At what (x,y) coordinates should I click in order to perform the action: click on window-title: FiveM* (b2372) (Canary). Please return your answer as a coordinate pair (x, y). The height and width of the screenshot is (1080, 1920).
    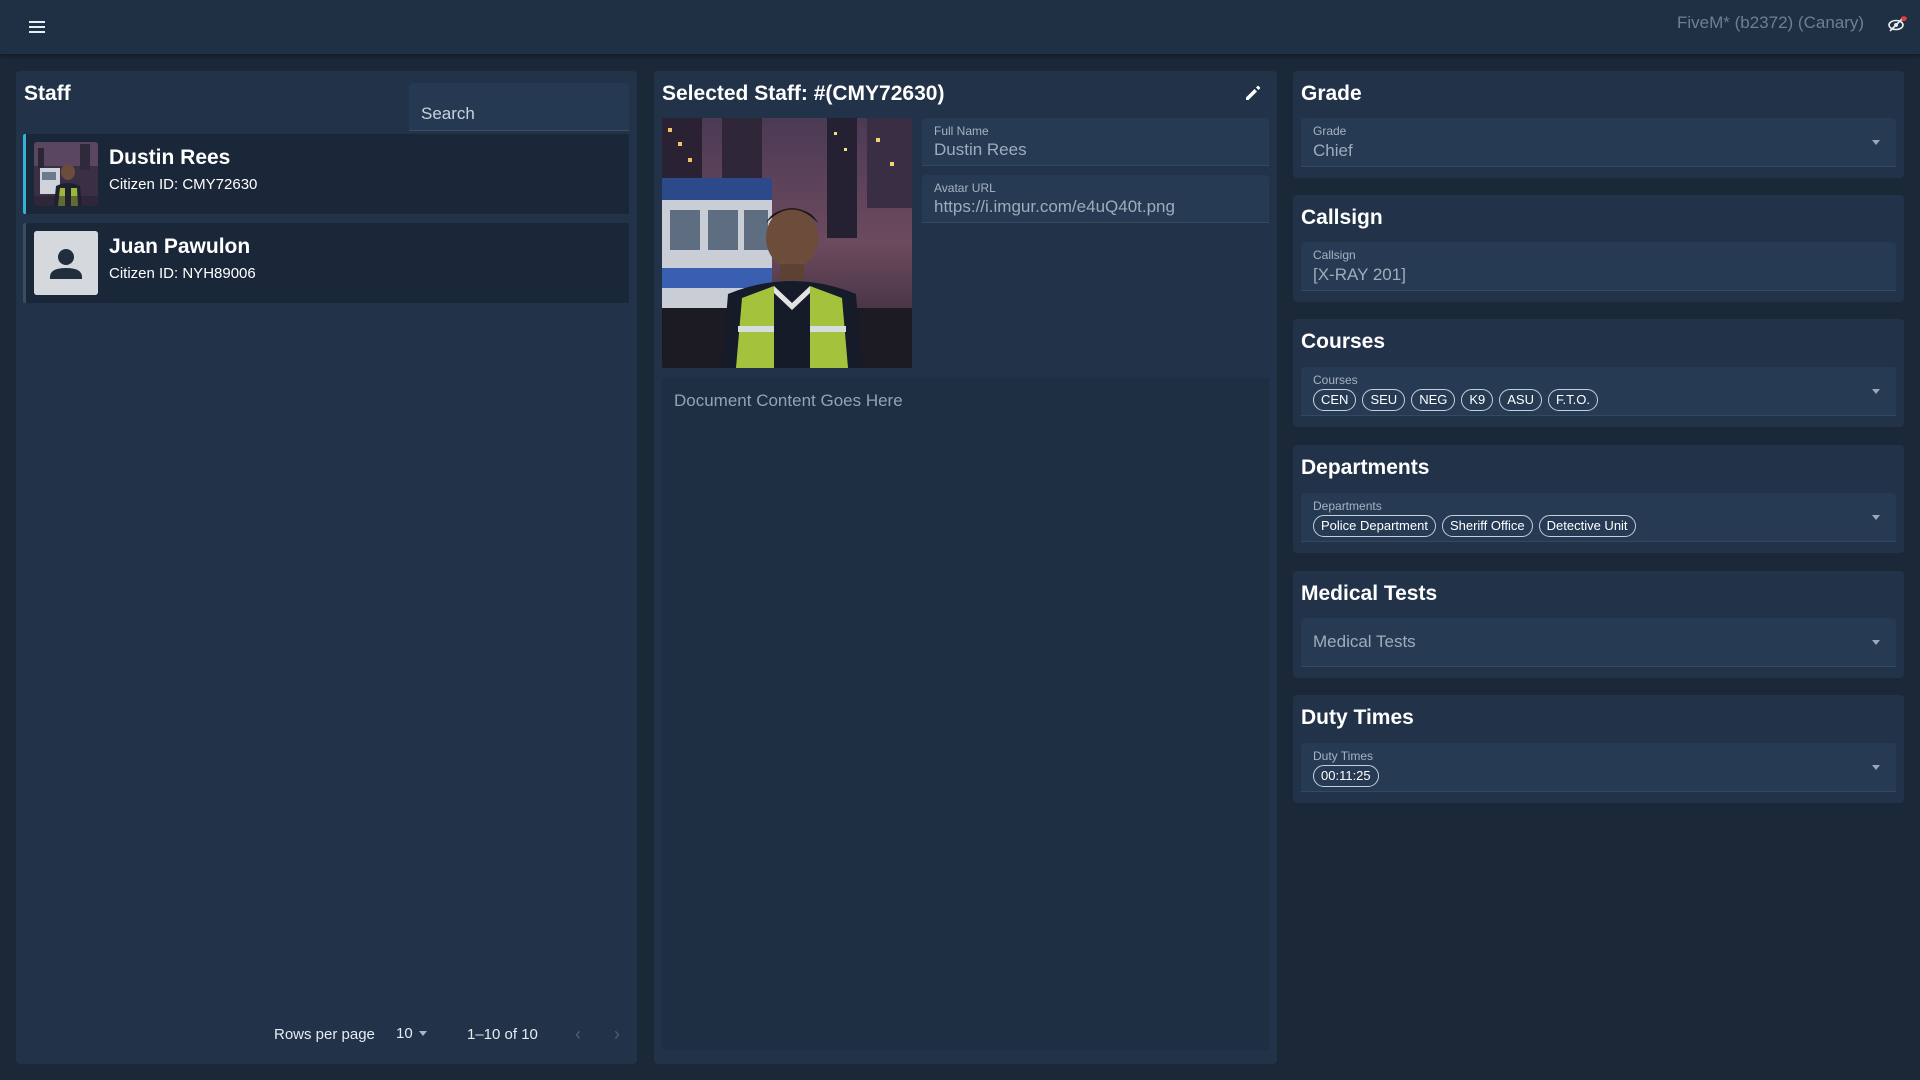
    Looking at the image, I should click on (1771, 22).